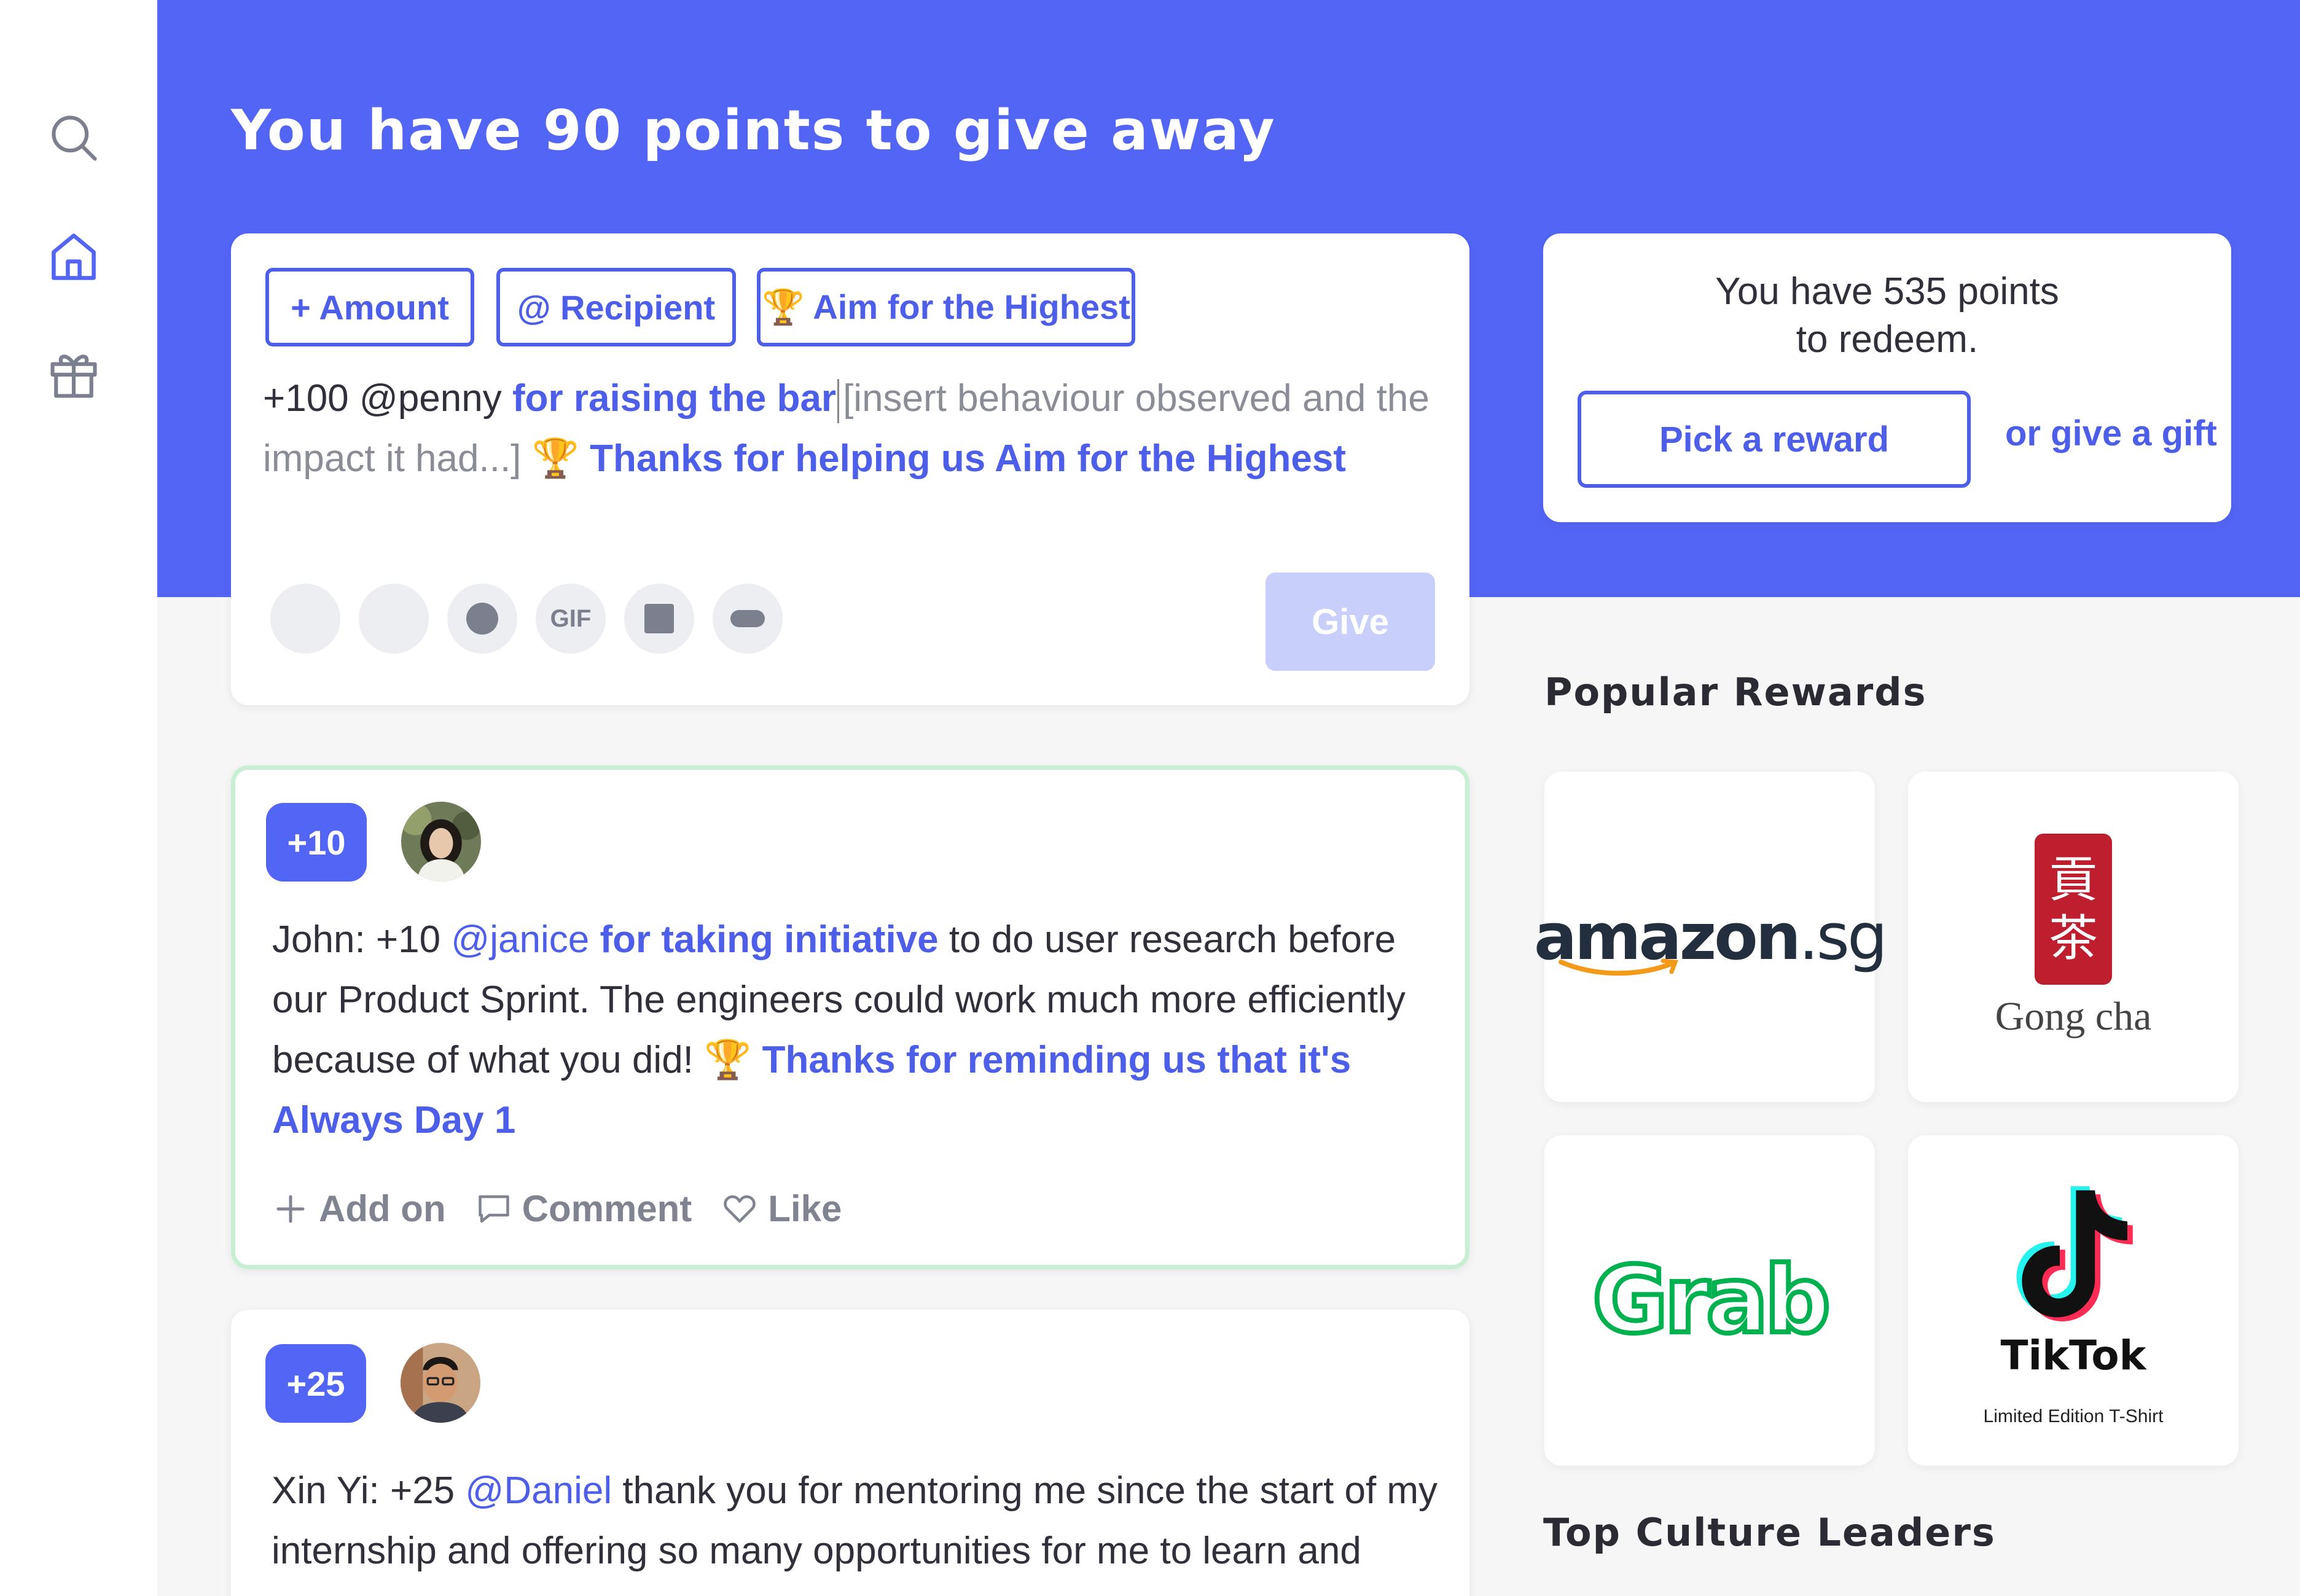 The height and width of the screenshot is (1596, 2300). What do you see at coordinates (1843, 936) in the screenshot?
I see `amazon-suffix: .sg` at bounding box center [1843, 936].